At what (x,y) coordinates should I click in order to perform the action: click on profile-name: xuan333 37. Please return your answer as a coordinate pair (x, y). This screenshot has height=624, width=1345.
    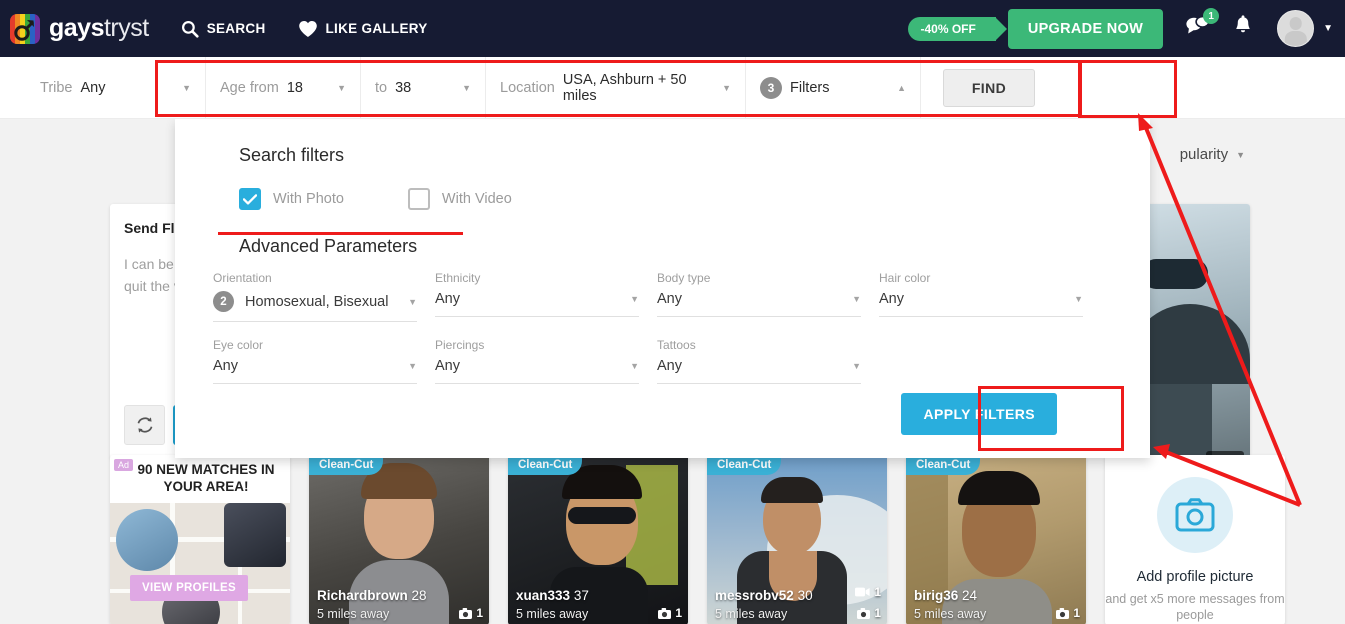
    Looking at the image, I should click on (552, 595).